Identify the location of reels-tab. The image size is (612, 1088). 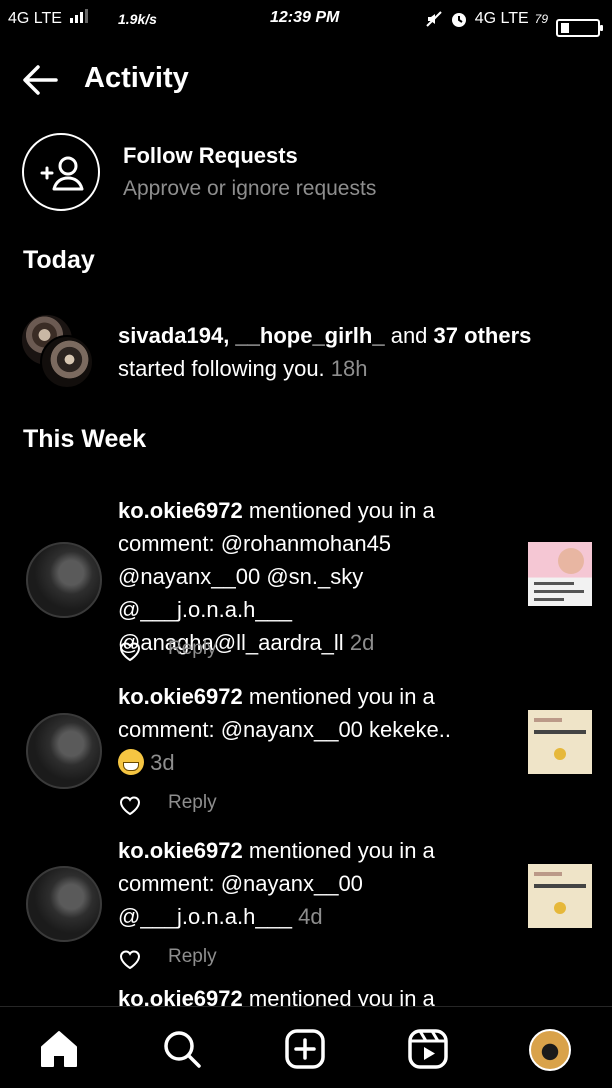
(428, 1049).